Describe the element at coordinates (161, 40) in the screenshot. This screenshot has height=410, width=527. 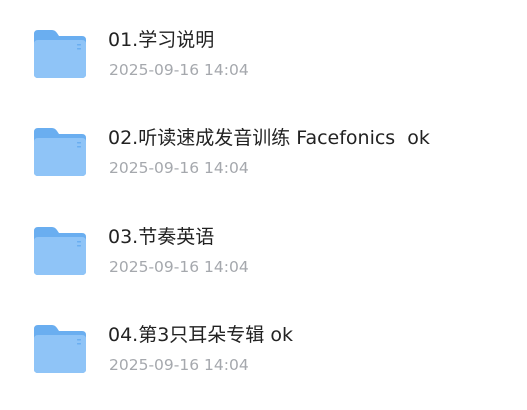
I see `folder-name: 01.学习说明` at that location.